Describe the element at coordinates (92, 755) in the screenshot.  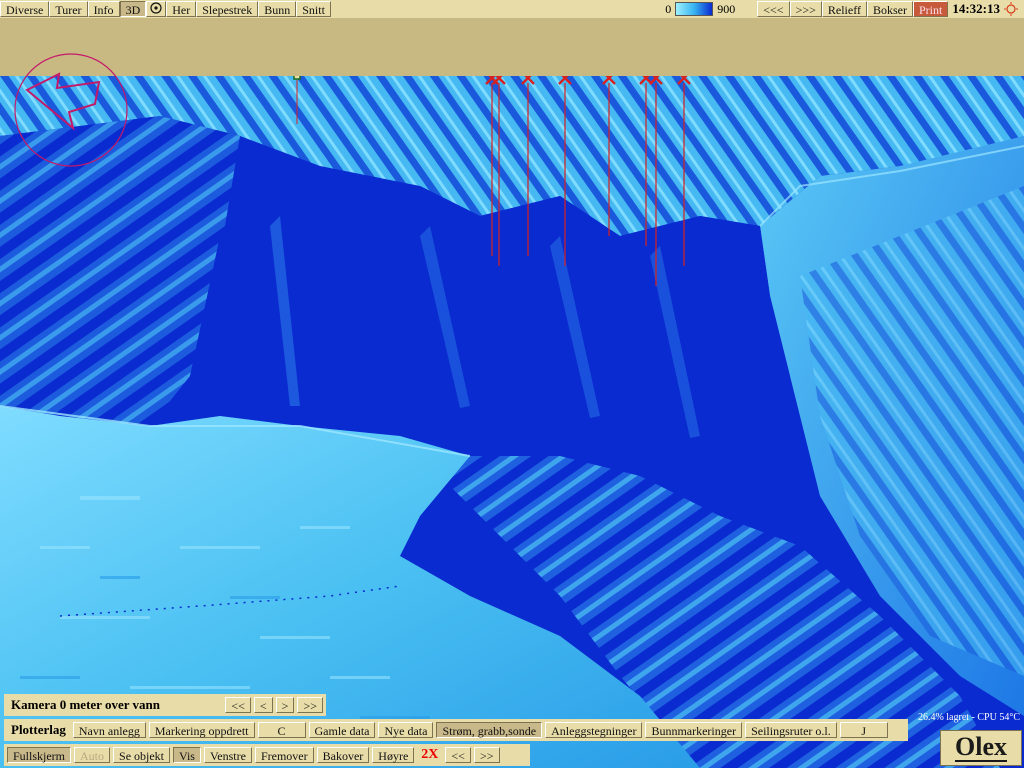
I see `auto-button: Auto` at that location.